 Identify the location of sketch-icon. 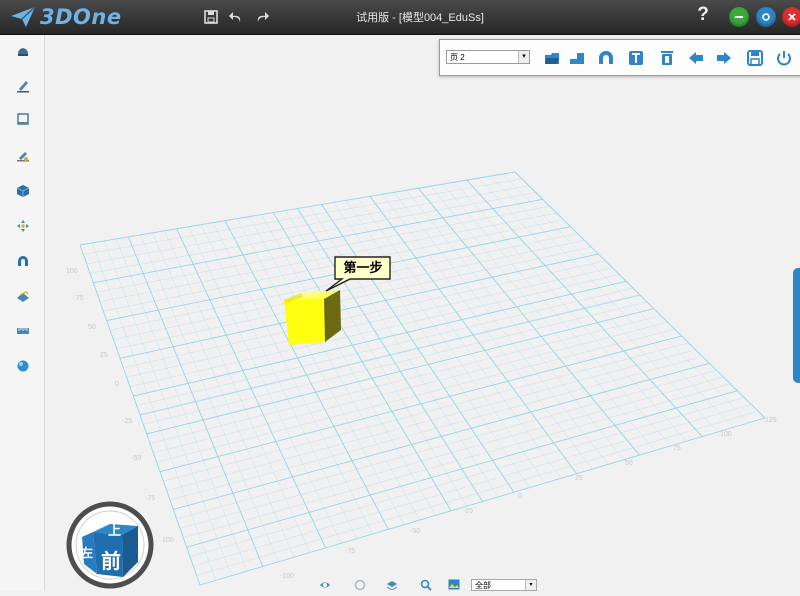
(23, 86).